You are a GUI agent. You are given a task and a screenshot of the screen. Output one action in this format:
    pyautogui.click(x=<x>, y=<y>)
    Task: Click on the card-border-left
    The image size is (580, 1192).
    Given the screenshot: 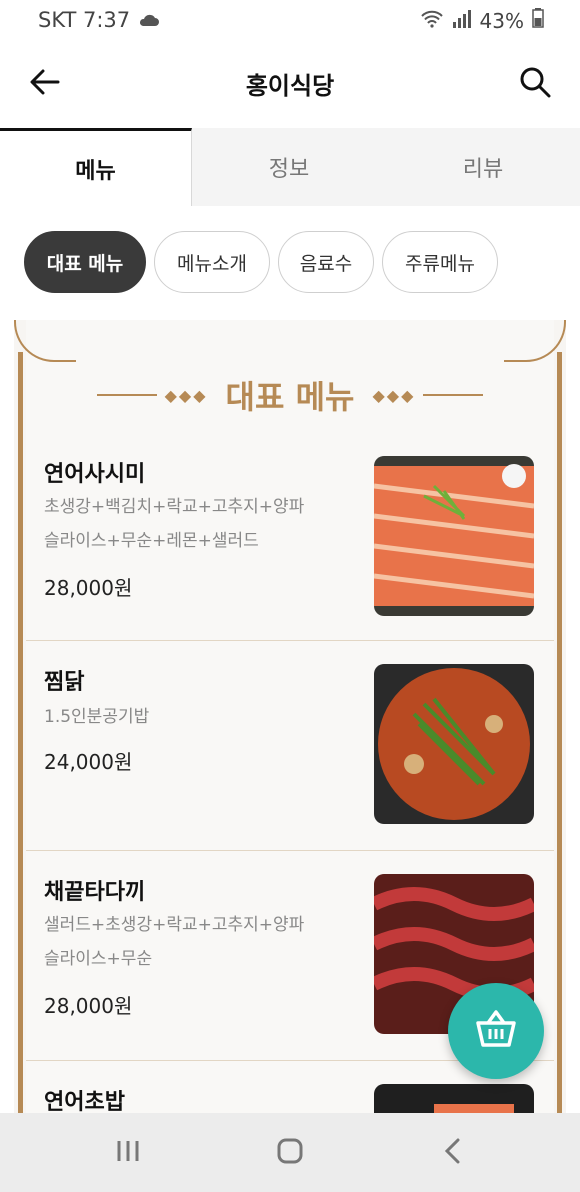 What is the action you would take?
    pyautogui.click(x=20, y=737)
    